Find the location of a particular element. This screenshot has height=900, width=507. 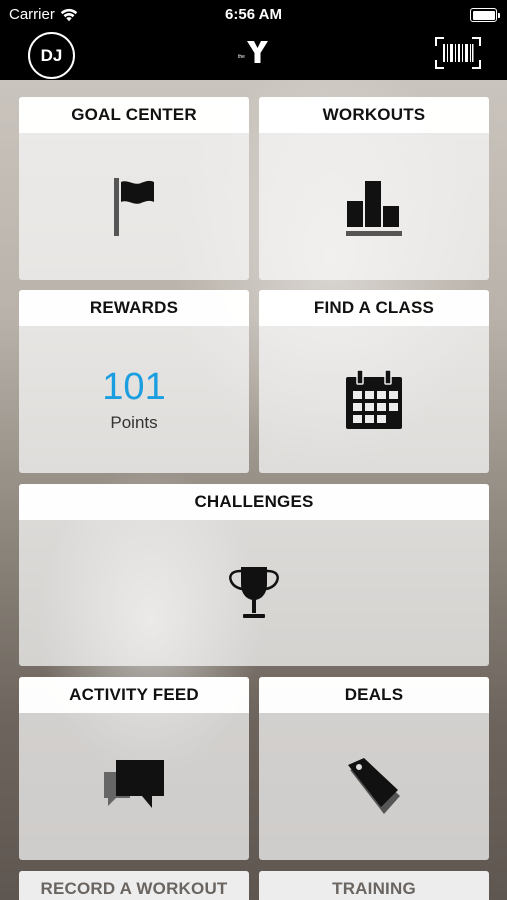

record-a-workout-title: RECORD A WORKOUT is located at coordinates (134, 885).